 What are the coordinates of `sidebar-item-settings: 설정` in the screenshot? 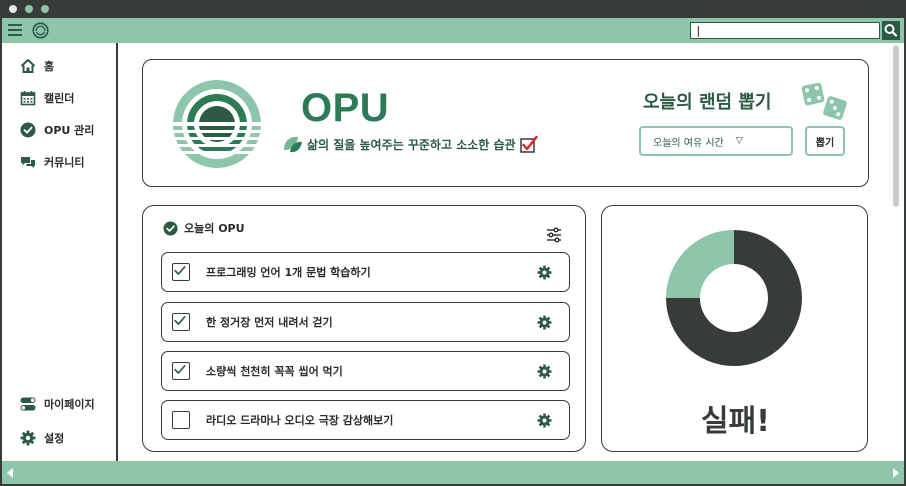 It's located at (42, 438).